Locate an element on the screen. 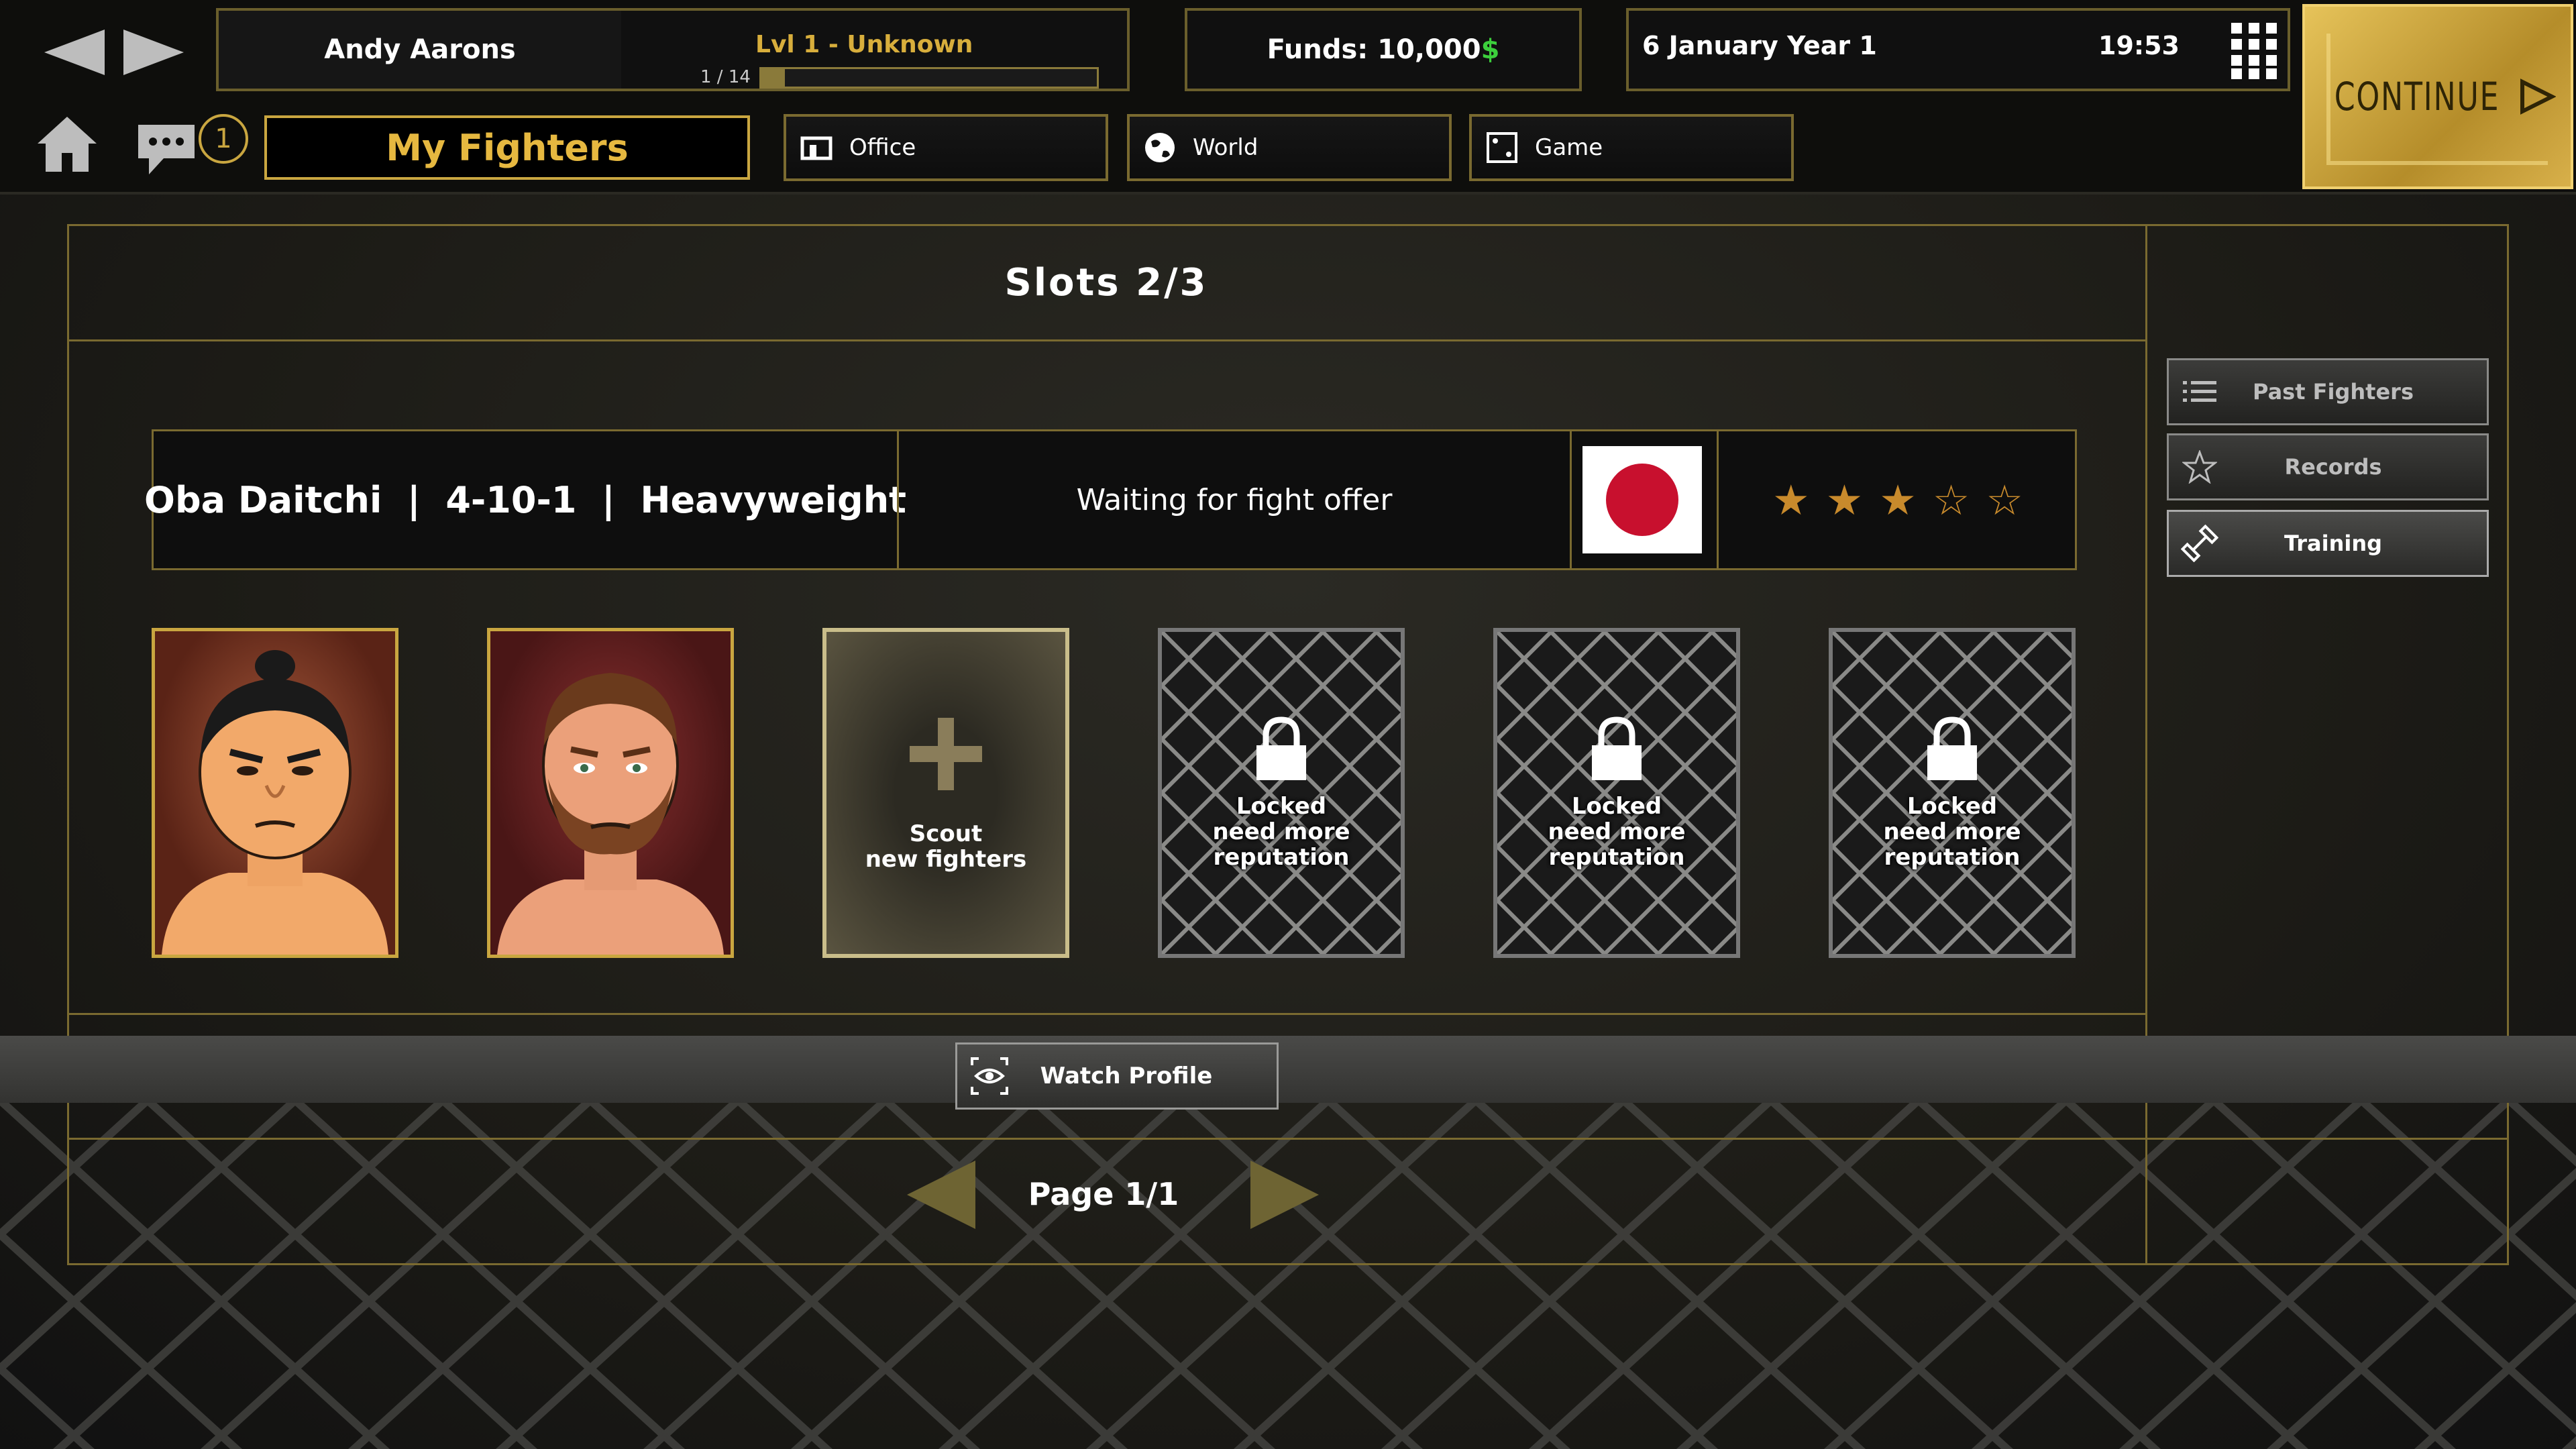 This screenshot has height=1449, width=2576. training-label: Training is located at coordinates (2333, 543).